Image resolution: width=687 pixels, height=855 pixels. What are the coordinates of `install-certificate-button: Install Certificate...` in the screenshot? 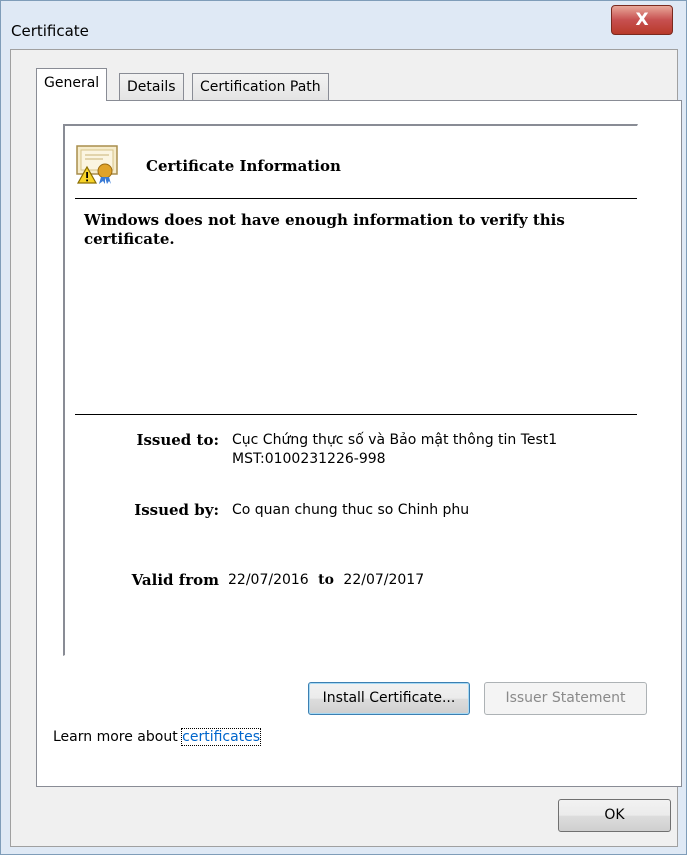 It's located at (389, 698).